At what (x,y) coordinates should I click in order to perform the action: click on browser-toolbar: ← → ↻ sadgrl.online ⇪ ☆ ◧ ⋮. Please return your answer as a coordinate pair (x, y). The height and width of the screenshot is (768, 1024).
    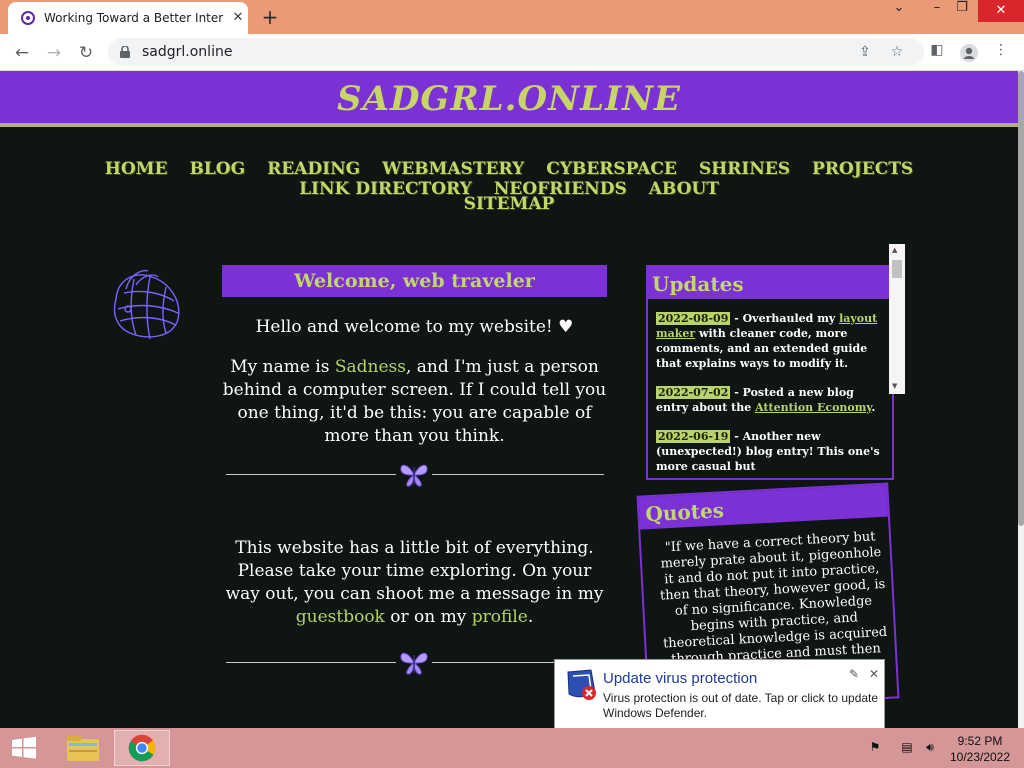
    Looking at the image, I should click on (512, 52).